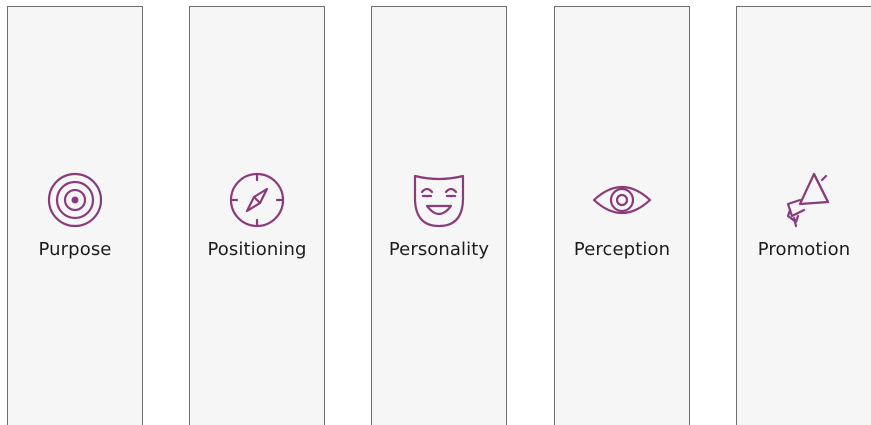 This screenshot has height=425, width=871. What do you see at coordinates (804, 200) in the screenshot?
I see `megaphone-icon` at bounding box center [804, 200].